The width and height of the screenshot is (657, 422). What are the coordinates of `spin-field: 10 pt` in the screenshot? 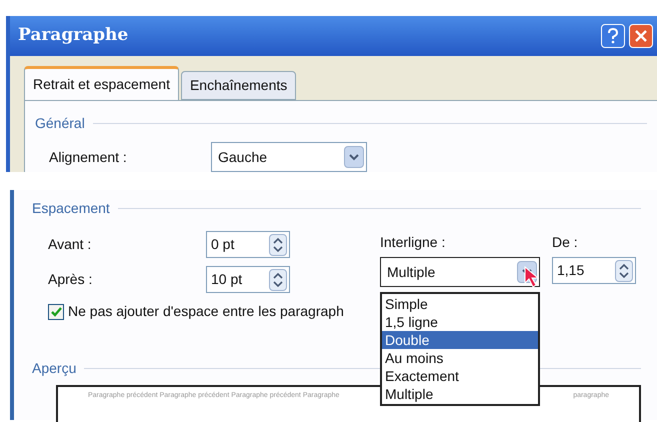 It's located at (248, 279).